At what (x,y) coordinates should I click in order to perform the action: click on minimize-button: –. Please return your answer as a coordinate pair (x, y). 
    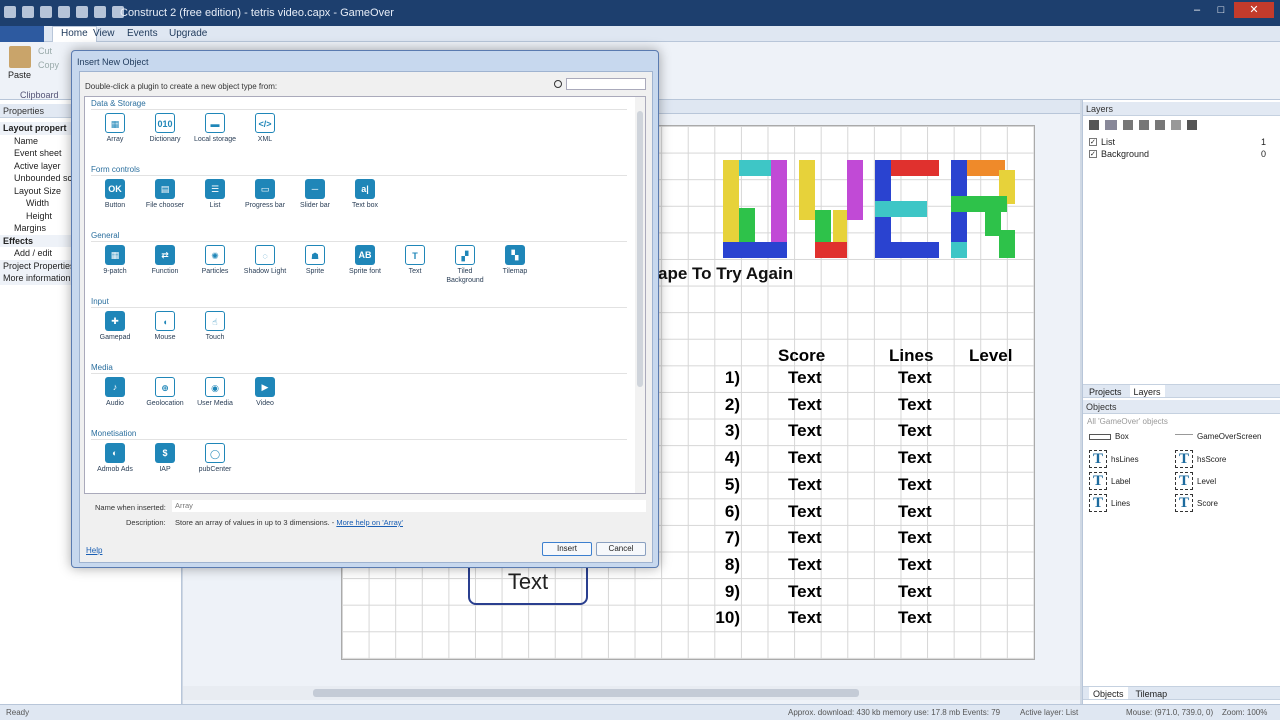
    Looking at the image, I should click on (1197, 10).